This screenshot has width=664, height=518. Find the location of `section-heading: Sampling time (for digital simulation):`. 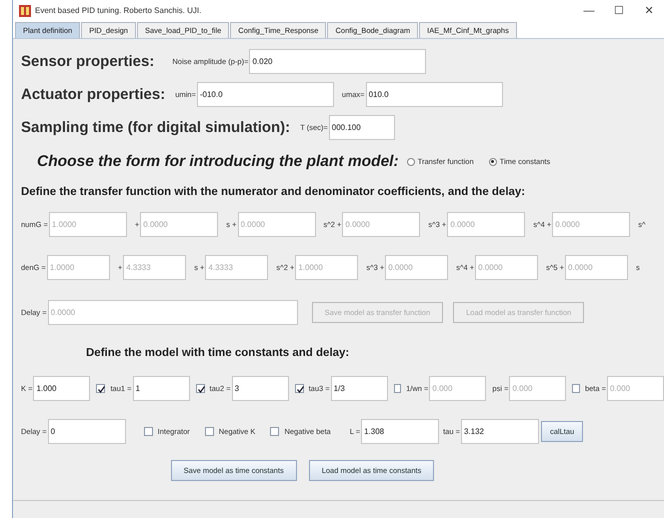

section-heading: Sampling time (for digital simulation): is located at coordinates (155, 128).